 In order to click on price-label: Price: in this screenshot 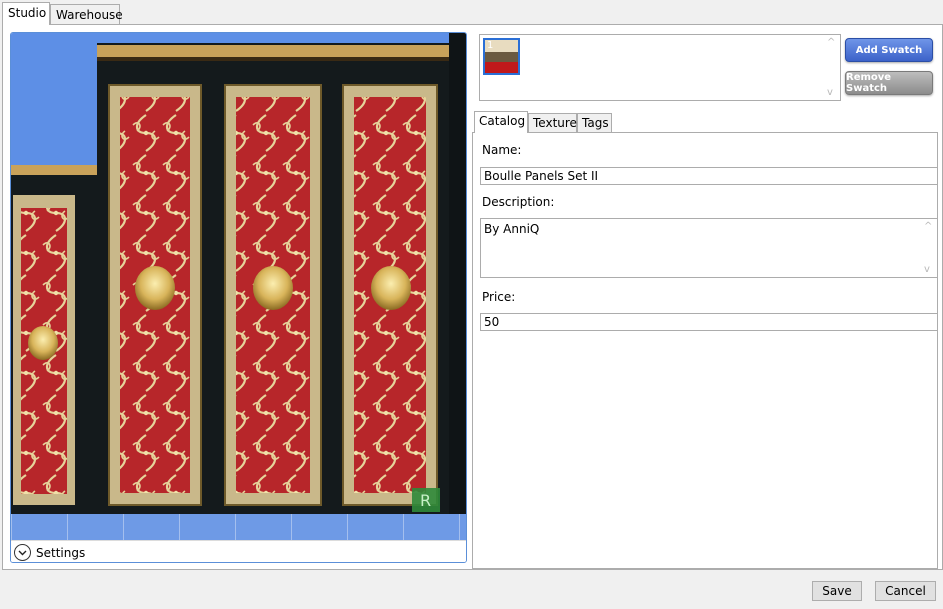, I will do `click(499, 297)`.